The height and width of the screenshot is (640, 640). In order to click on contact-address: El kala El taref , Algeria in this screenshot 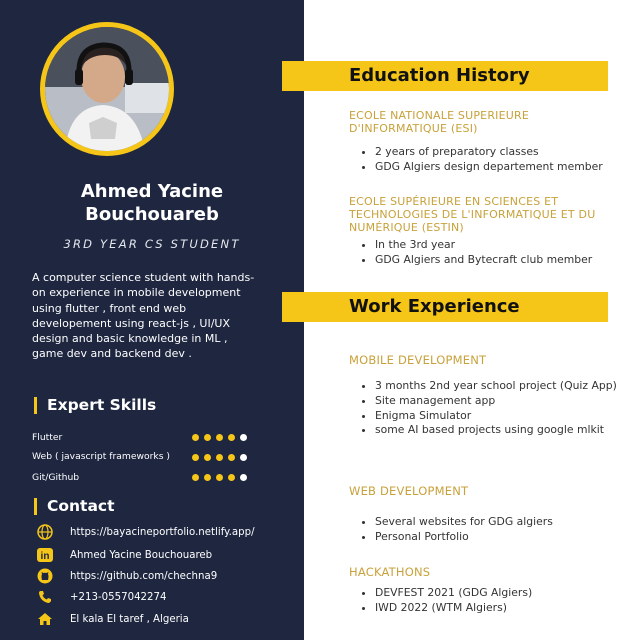, I will do `click(111, 619)`.